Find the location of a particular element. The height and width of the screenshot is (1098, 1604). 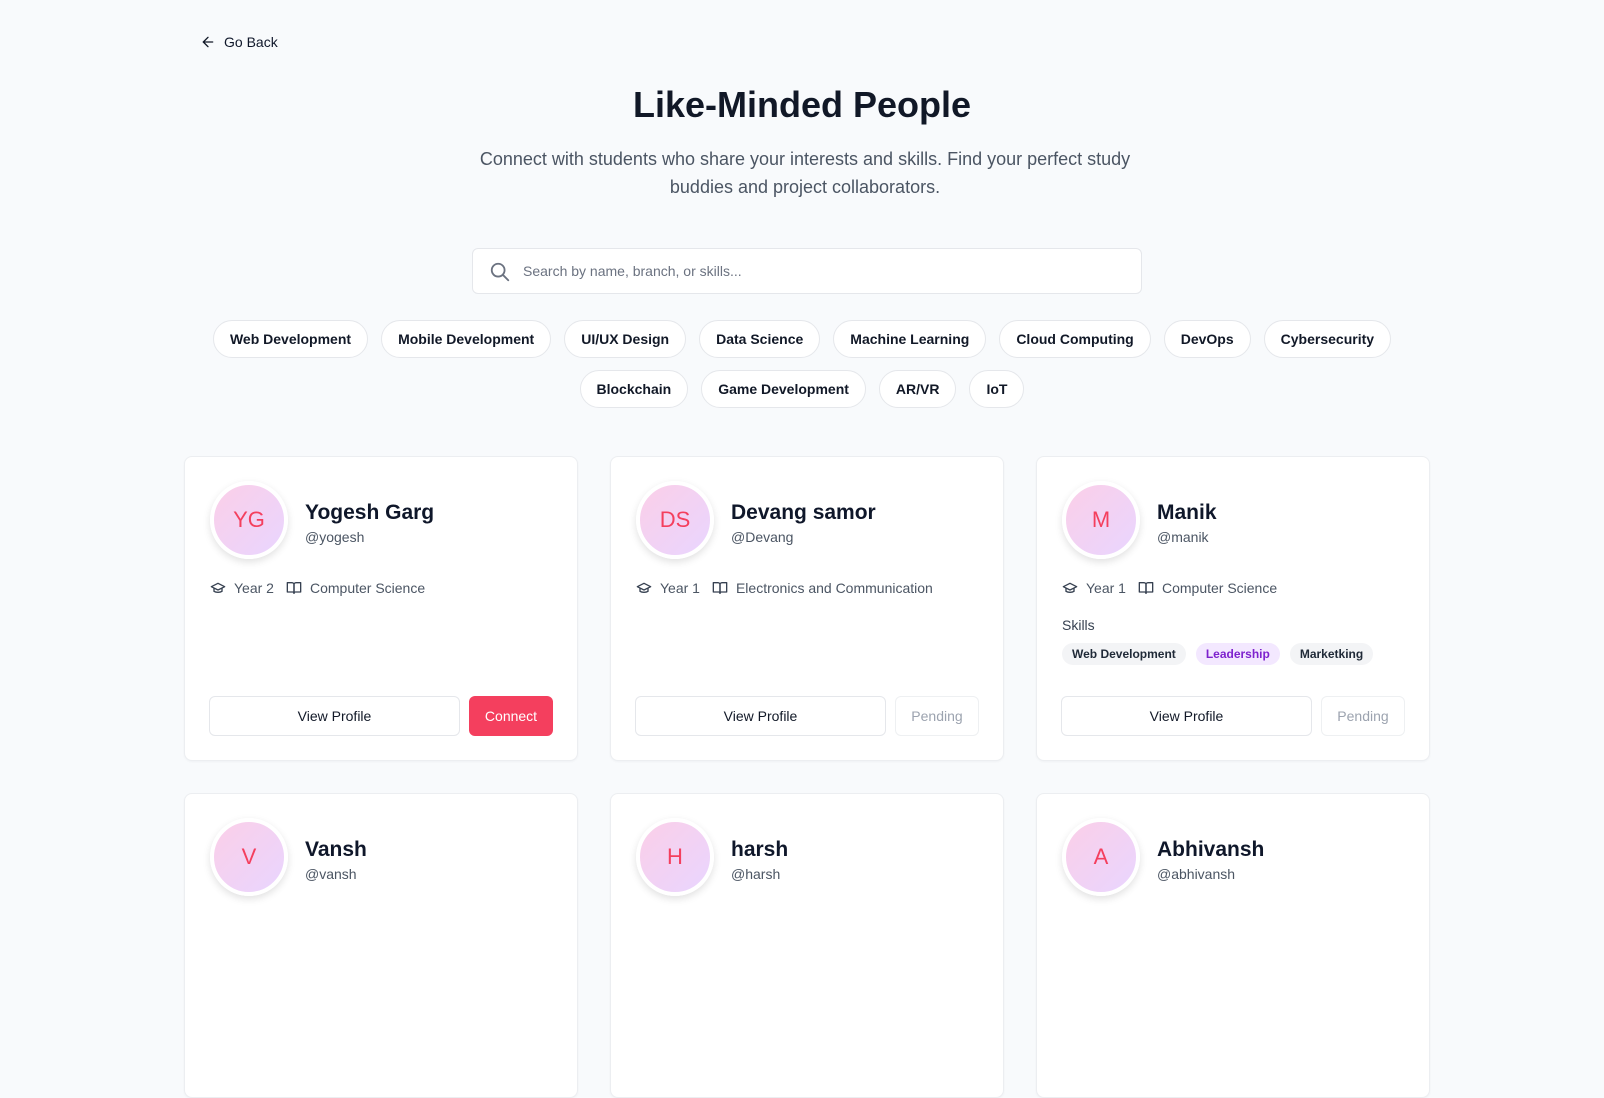

filter-game-development: Game Development is located at coordinates (783, 389).